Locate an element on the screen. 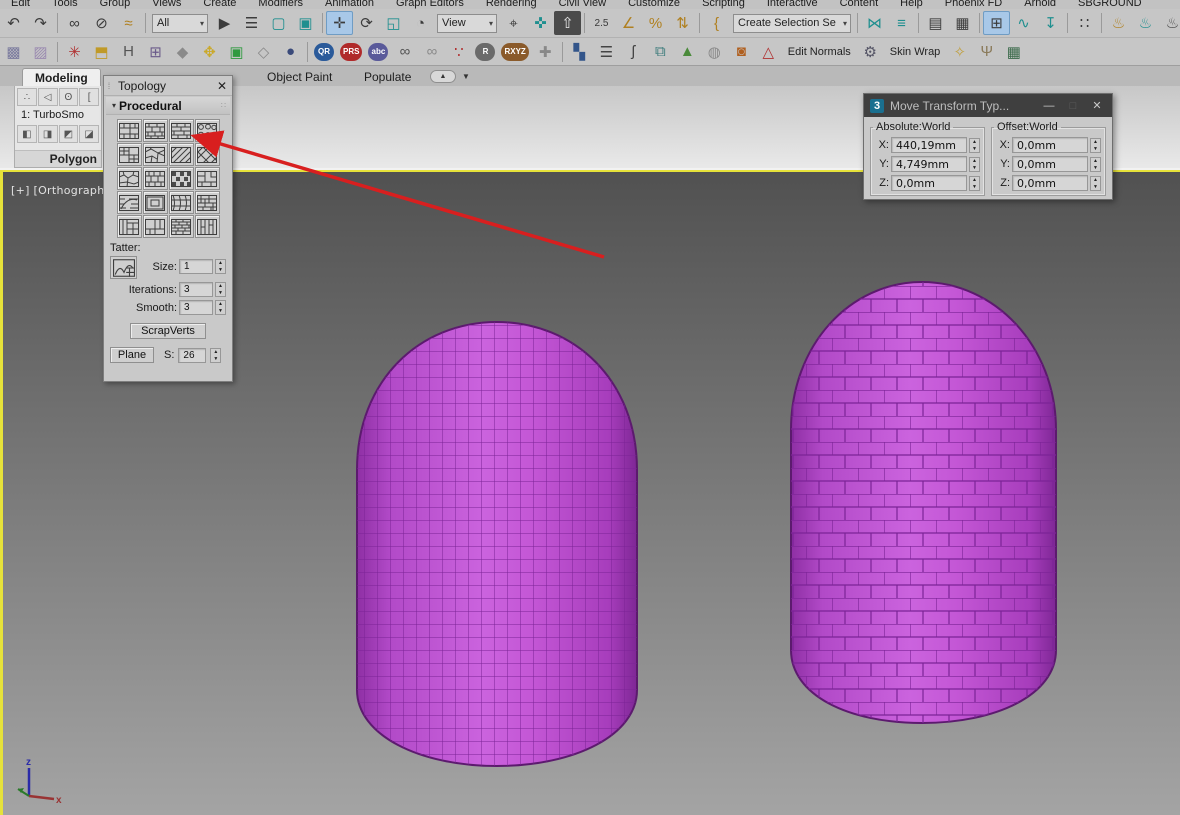 The width and height of the screenshot is (1180, 815). bind-to-space-warp-icon: ≈ is located at coordinates (128, 23).